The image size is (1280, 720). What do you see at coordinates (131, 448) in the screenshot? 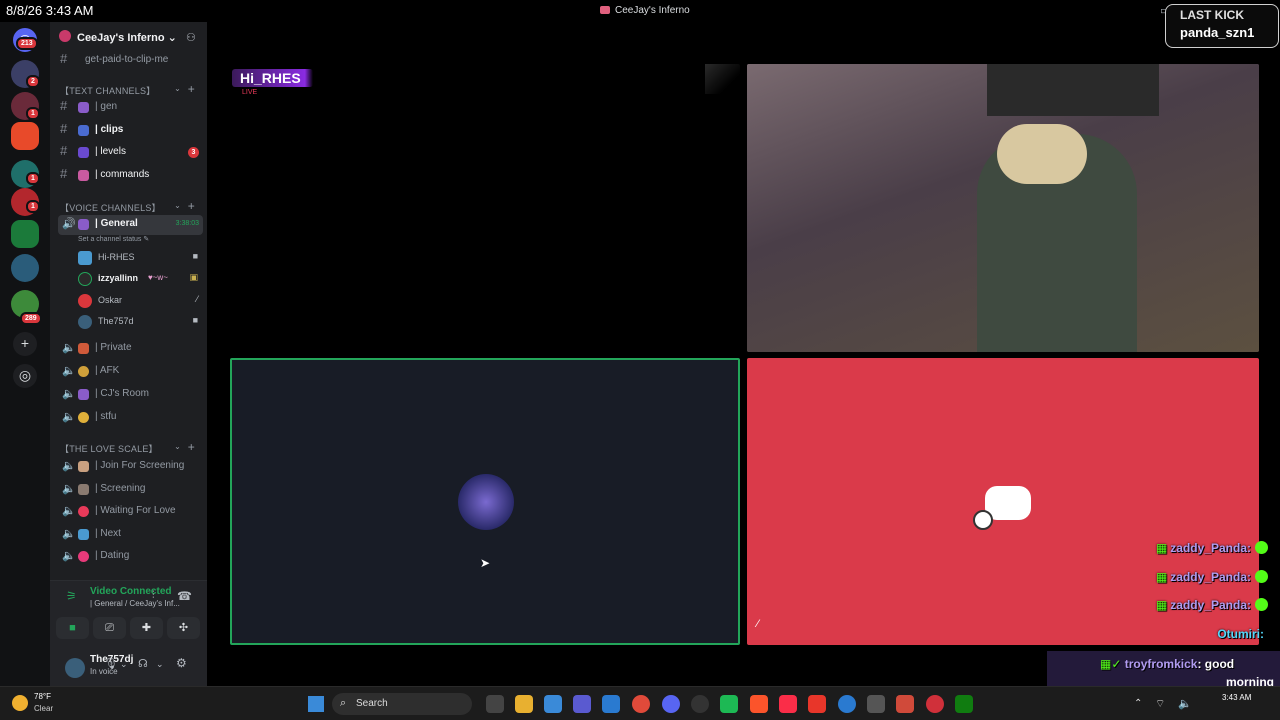
I see `category-love-scale: 【THE LOVE SCALE】 ⌄ +` at bounding box center [131, 448].